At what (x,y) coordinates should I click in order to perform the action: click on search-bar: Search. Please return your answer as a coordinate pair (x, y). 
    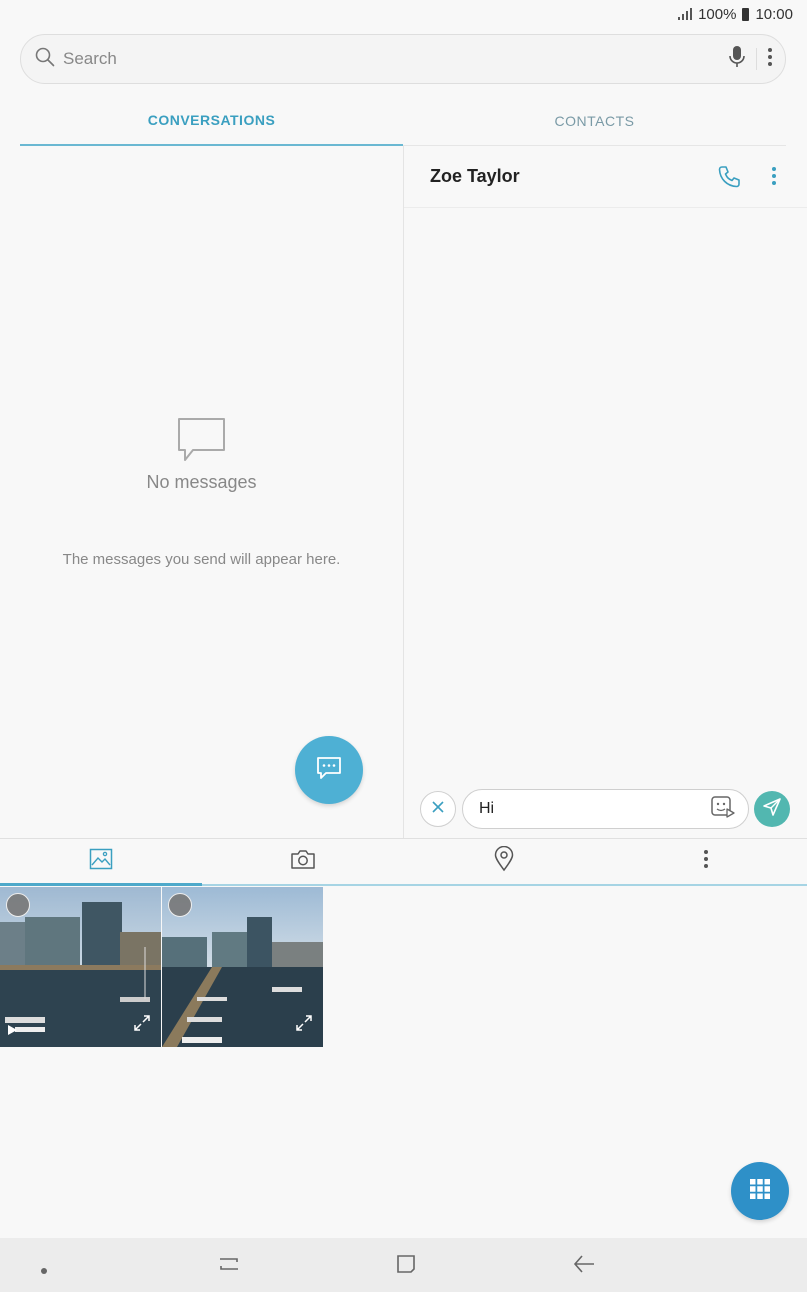
    Looking at the image, I should click on (403, 59).